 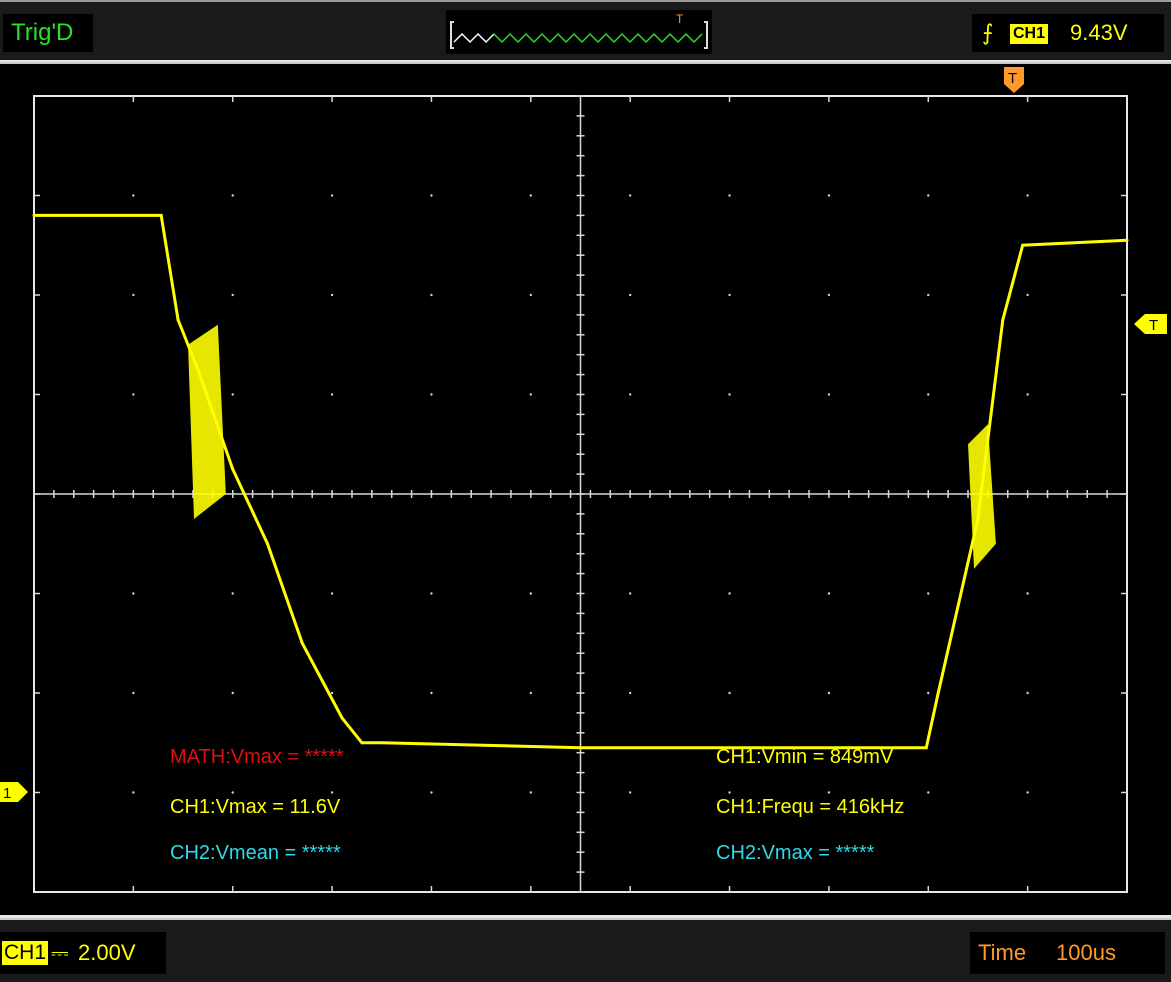 What do you see at coordinates (988, 32) in the screenshot?
I see `rising-edge-icon: ⨍` at bounding box center [988, 32].